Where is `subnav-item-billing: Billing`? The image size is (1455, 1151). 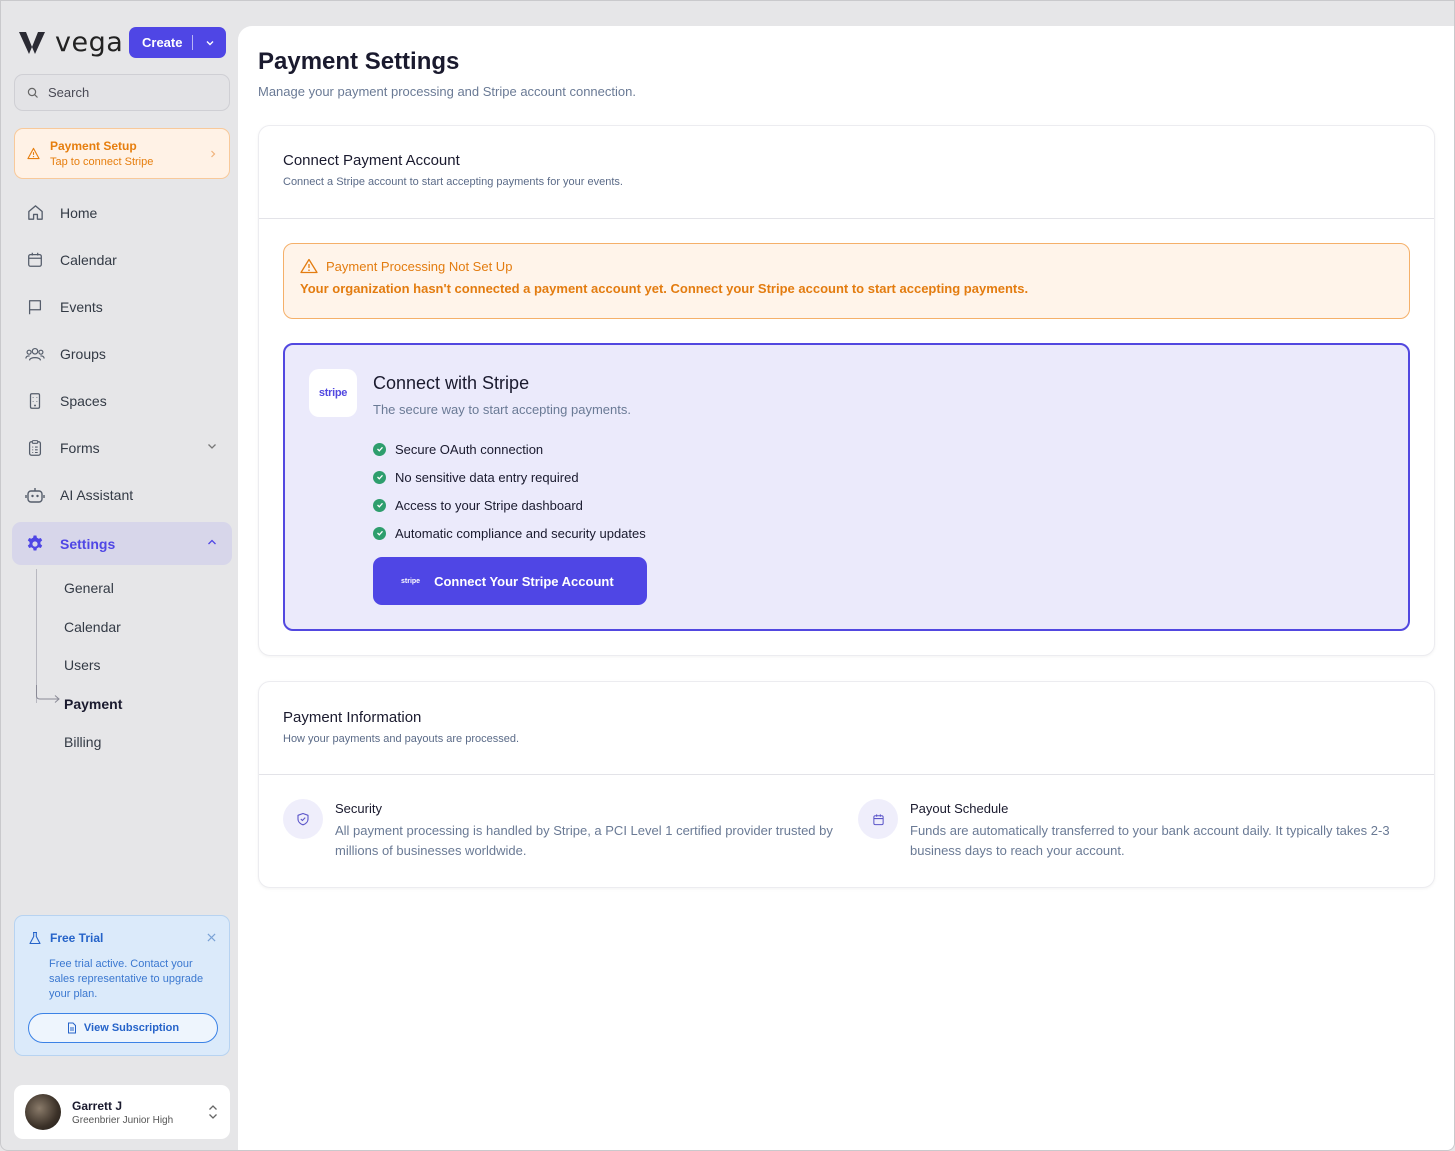
subnav-item-billing: Billing is located at coordinates (129, 742).